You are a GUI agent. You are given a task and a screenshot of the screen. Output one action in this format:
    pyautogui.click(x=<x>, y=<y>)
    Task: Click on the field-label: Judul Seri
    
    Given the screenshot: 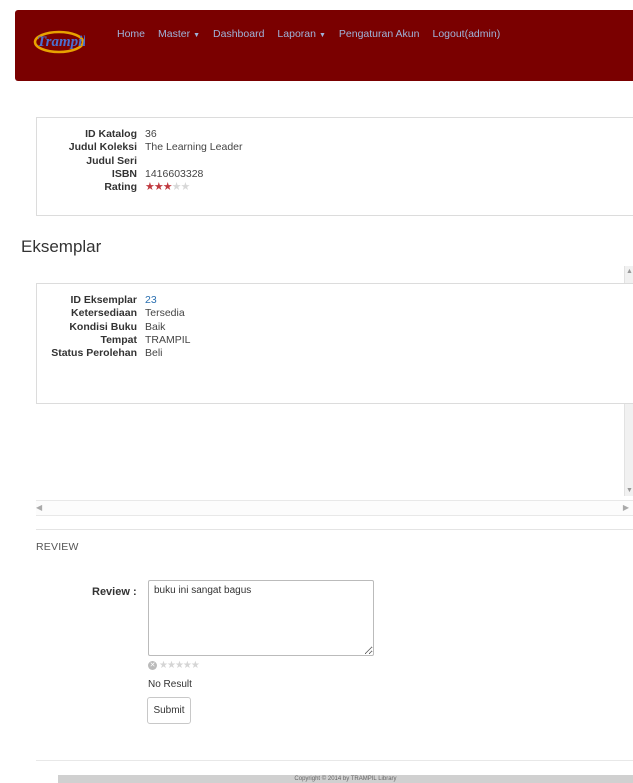 What is the action you would take?
    pyautogui.click(x=111, y=160)
    